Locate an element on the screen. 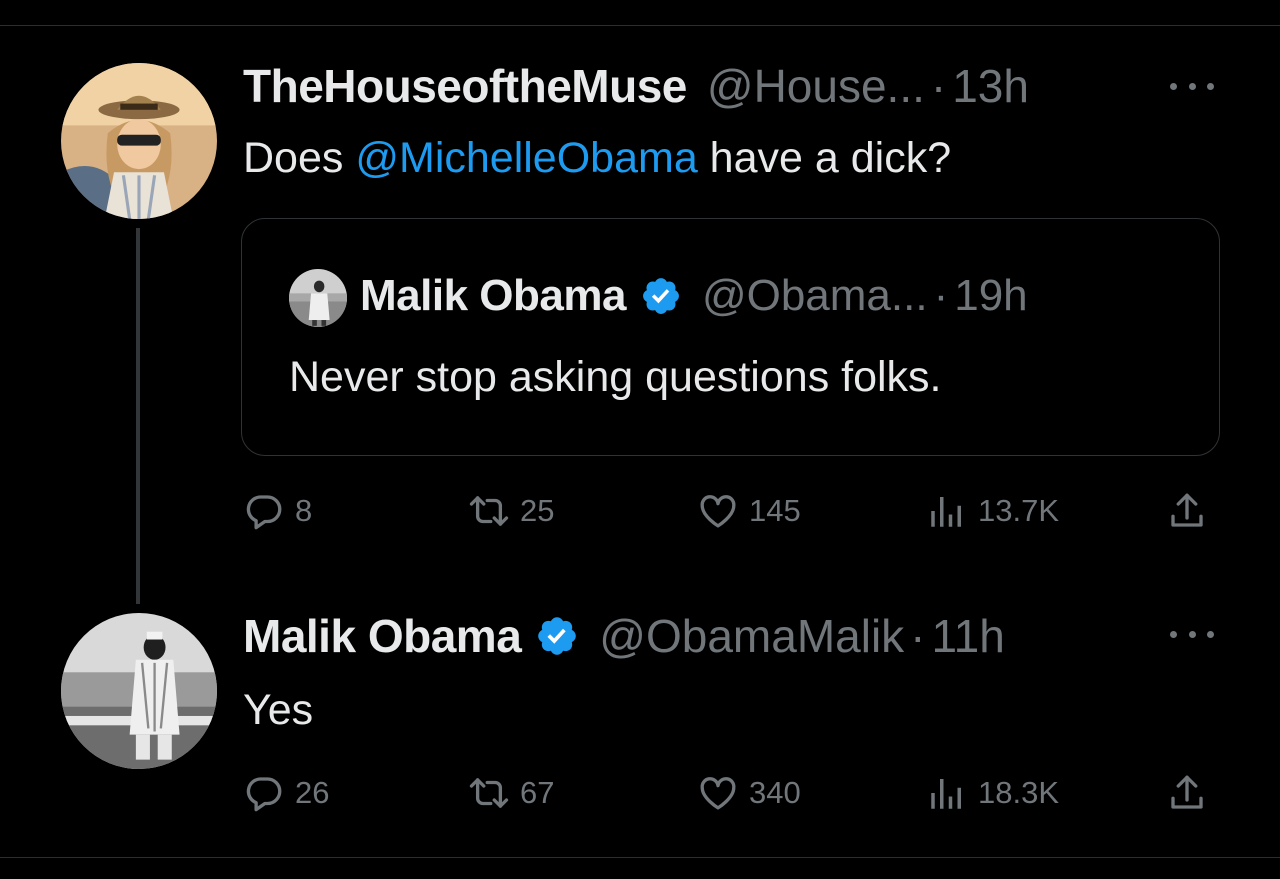  tweet-header: TheHouseoftheMuse @House... · 13h is located at coordinates (636, 86).